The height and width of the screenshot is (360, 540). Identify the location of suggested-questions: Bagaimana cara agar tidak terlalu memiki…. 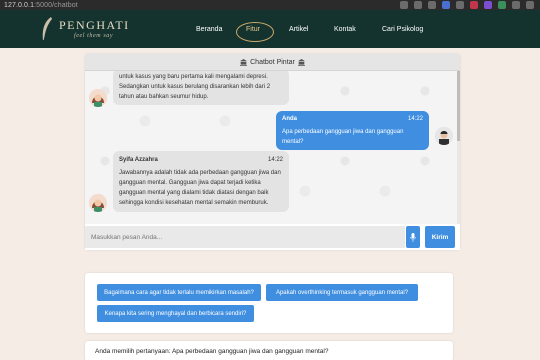
(269, 303).